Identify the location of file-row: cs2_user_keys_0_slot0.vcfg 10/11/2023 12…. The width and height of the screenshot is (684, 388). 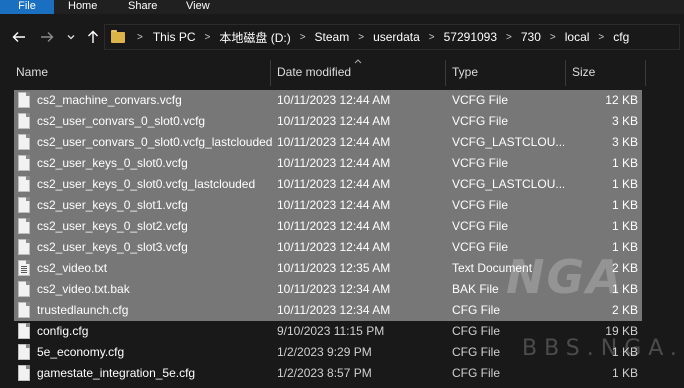
(328, 163).